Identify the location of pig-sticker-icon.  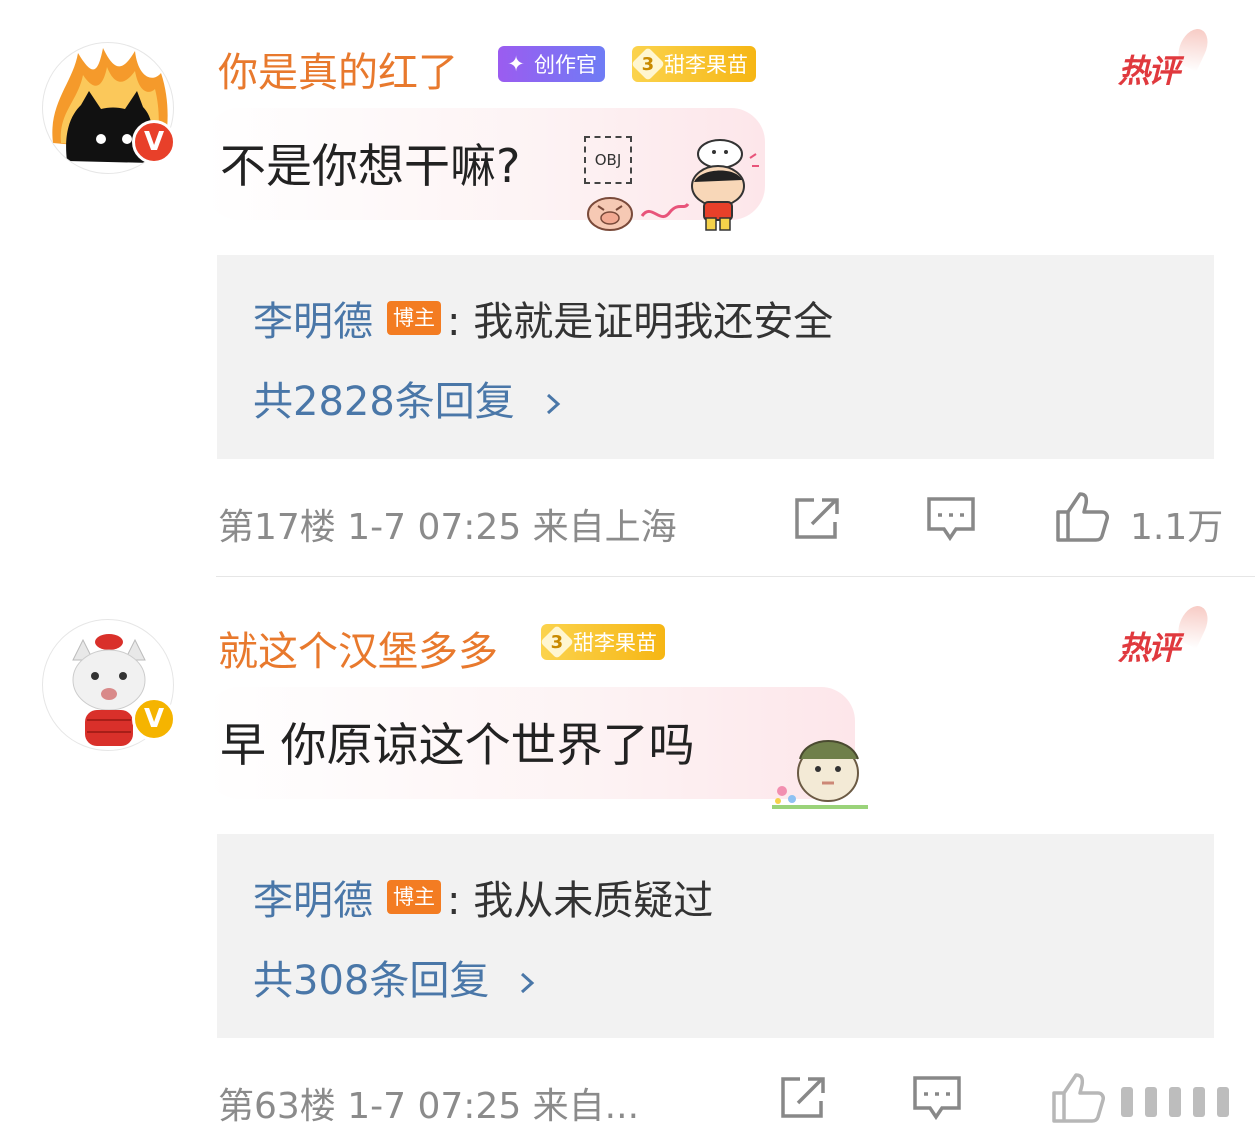
(610, 214).